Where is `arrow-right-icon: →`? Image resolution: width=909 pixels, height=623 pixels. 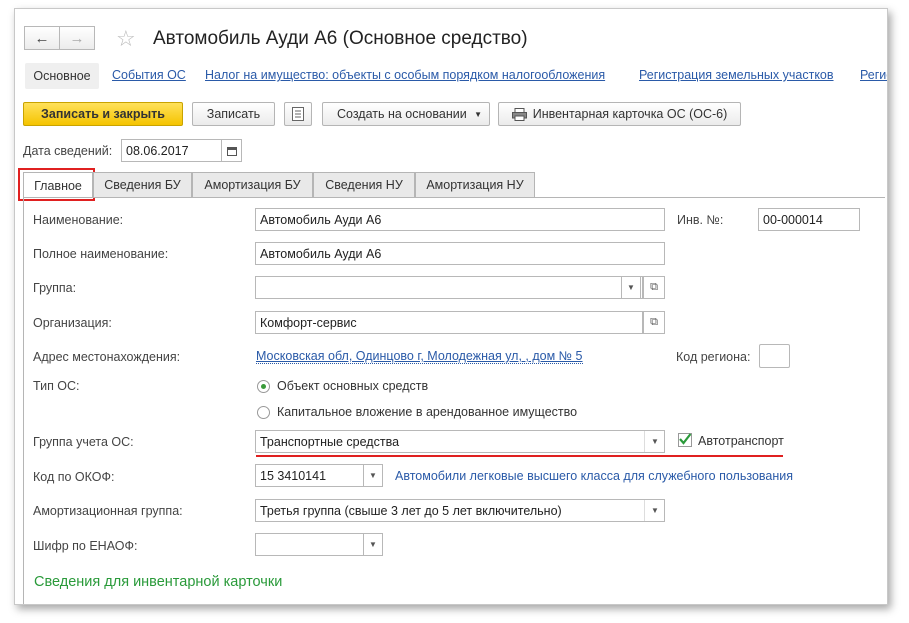 arrow-right-icon: → is located at coordinates (77, 38).